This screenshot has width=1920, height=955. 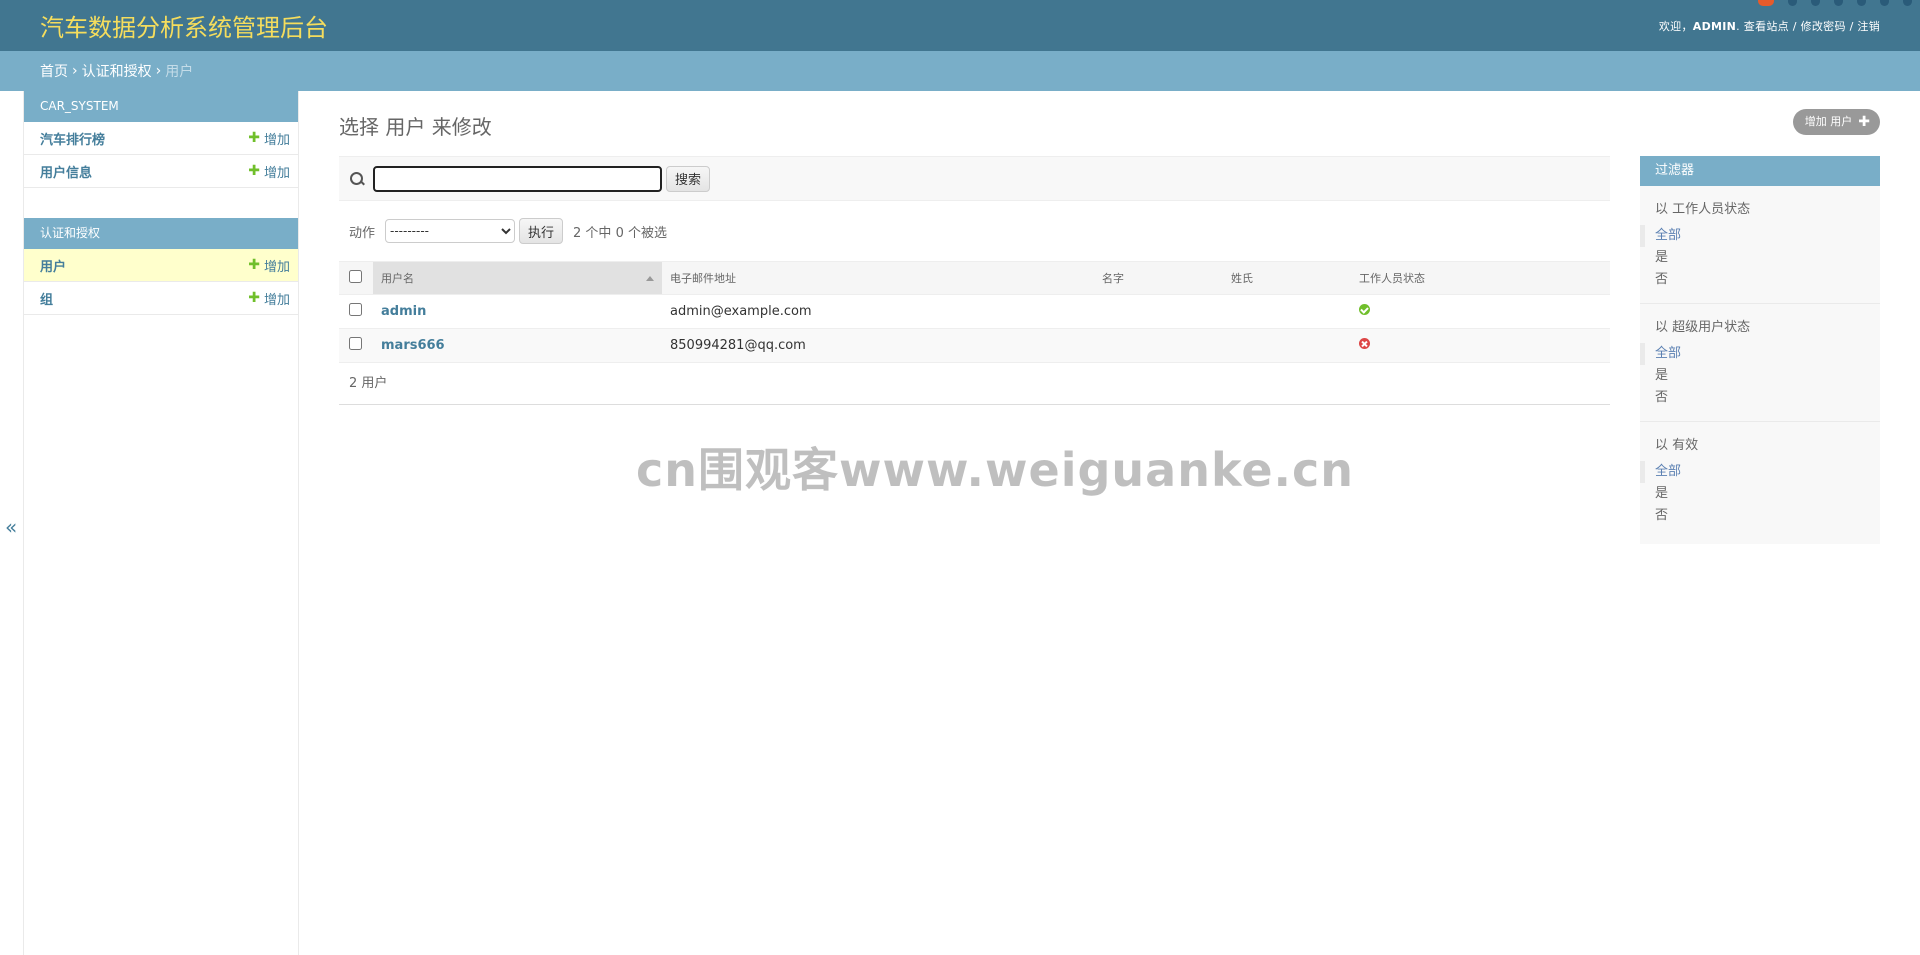 What do you see at coordinates (53, 265) in the screenshot?
I see `sidebar-item-label: 用户` at bounding box center [53, 265].